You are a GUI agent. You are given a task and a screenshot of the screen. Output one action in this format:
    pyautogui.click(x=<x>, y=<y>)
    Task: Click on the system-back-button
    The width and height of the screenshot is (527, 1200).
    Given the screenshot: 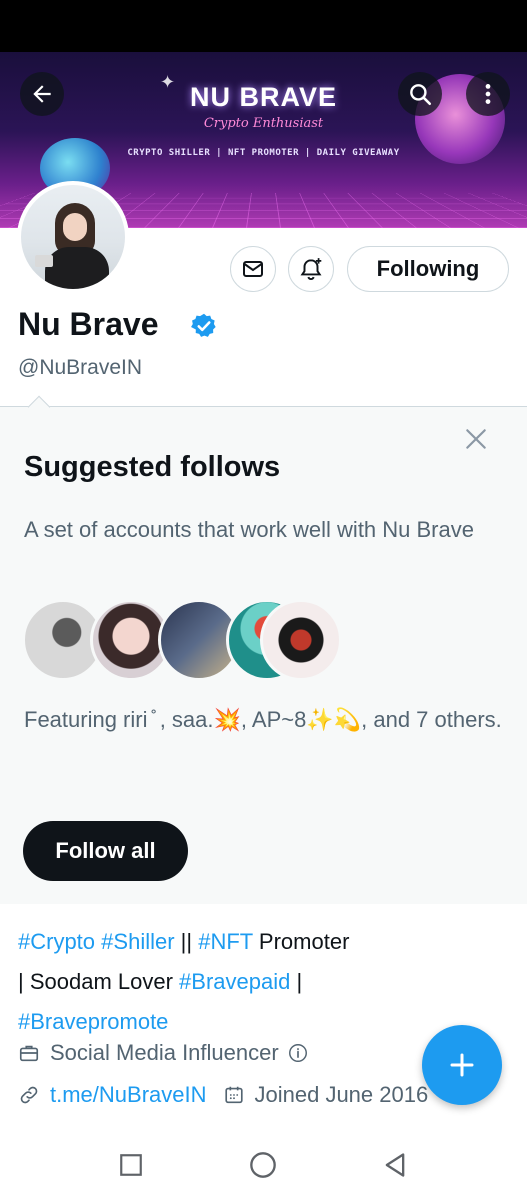 What is the action you would take?
    pyautogui.click(x=395, y=1165)
    